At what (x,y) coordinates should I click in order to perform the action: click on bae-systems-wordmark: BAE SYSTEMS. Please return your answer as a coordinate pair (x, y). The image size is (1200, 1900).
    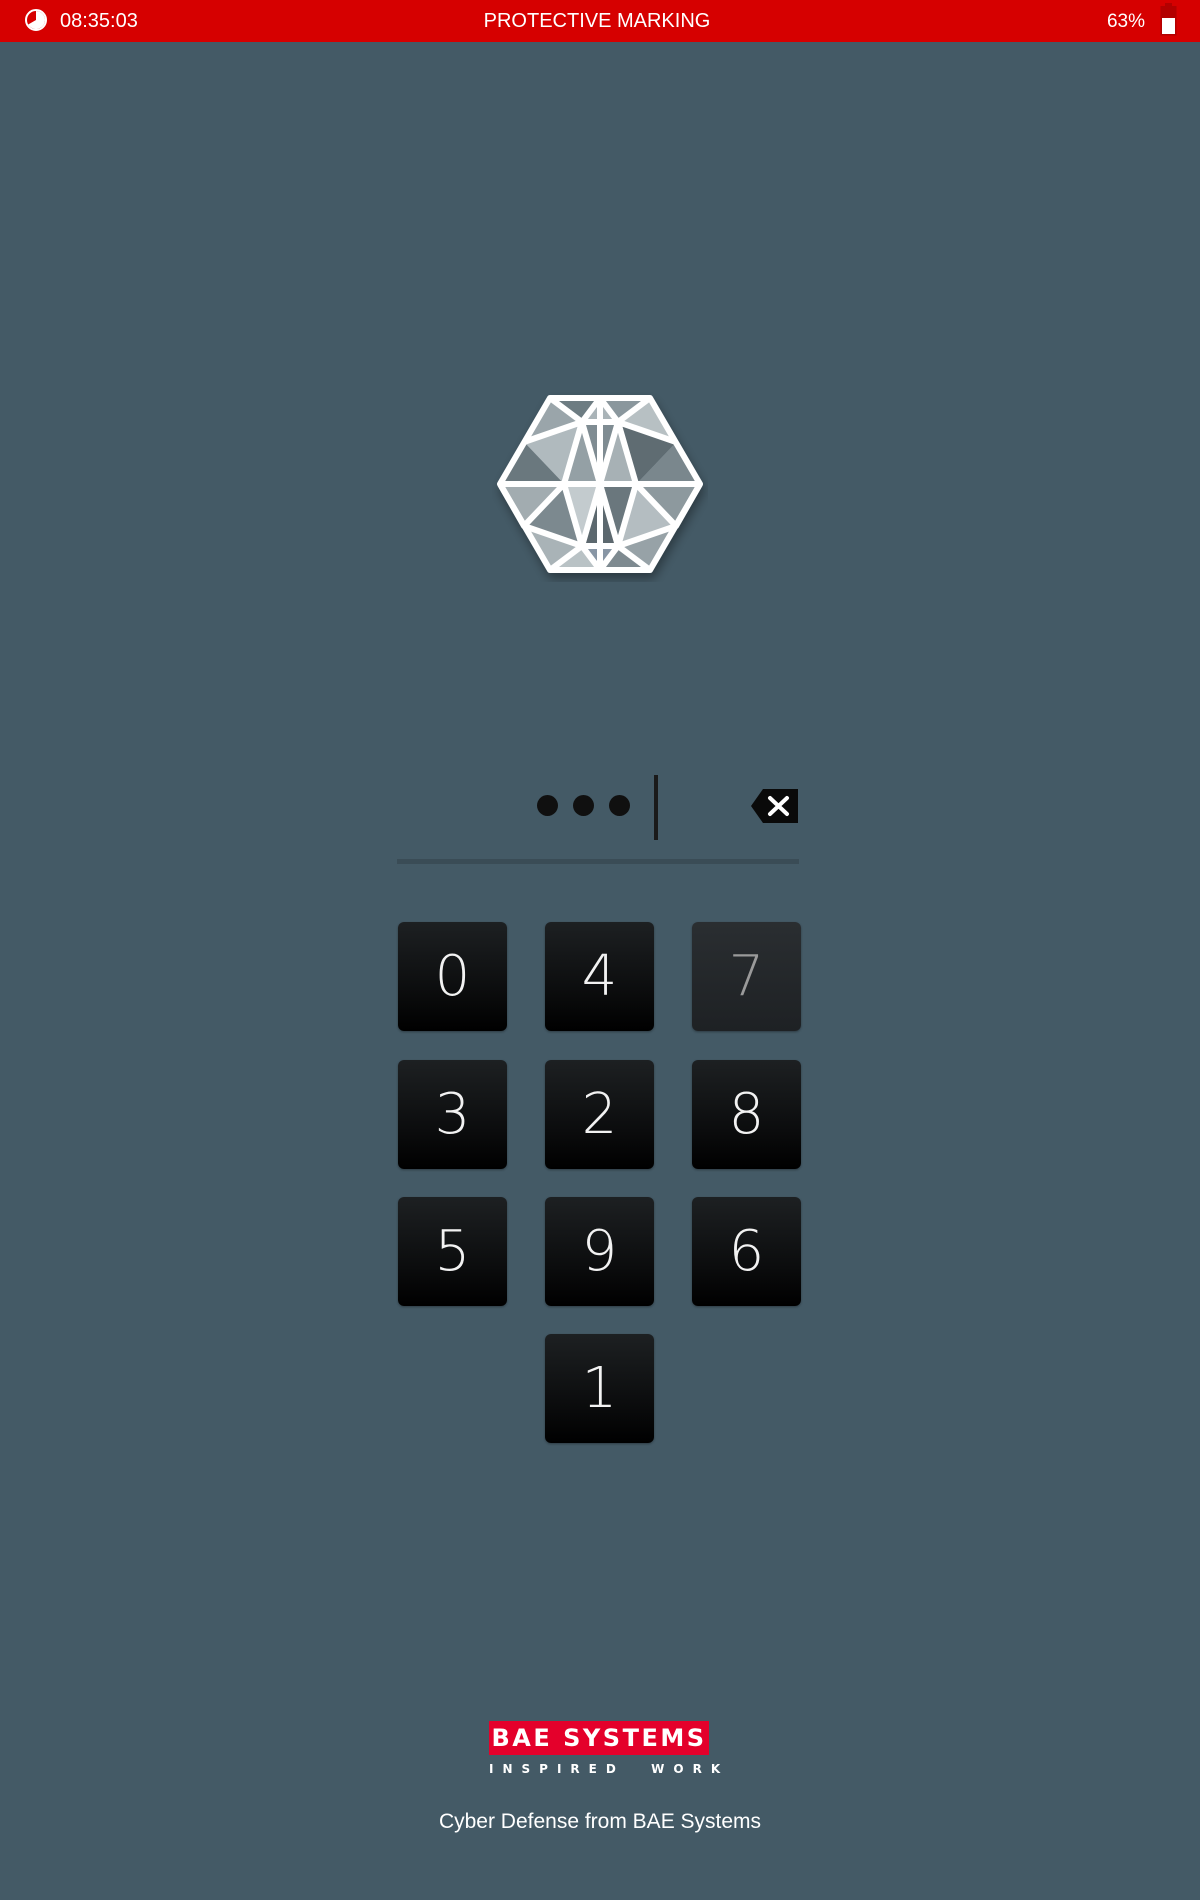
    Looking at the image, I should click on (599, 1738).